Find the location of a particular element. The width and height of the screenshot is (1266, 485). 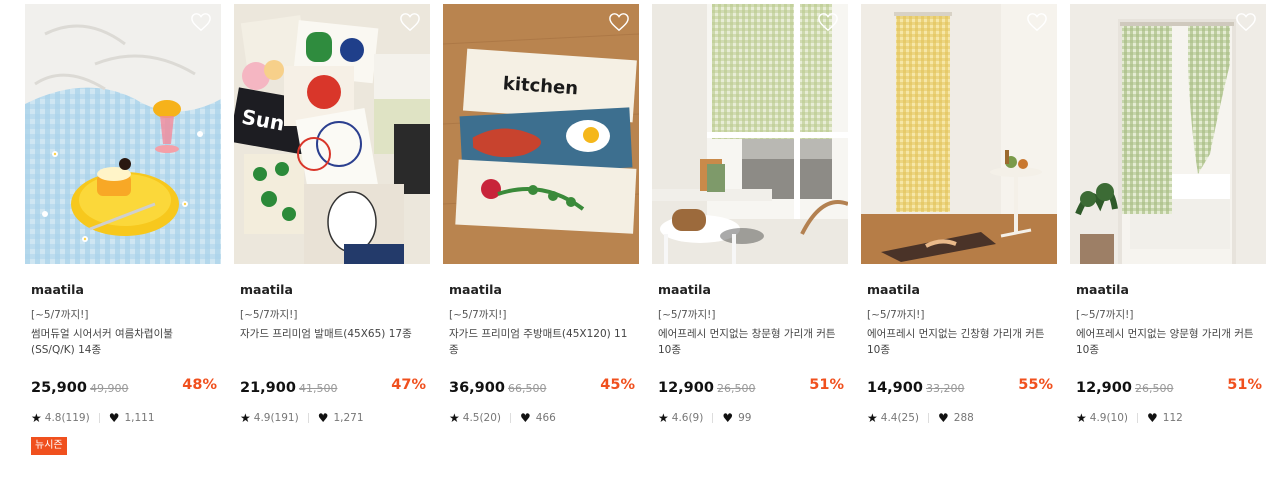

product-stats: ★ 4.9(10) ♥ 112 is located at coordinates (1171, 418).